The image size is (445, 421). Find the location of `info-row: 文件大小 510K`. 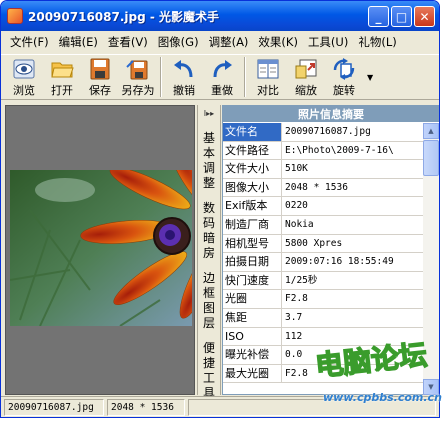

info-row: 文件大小 510K is located at coordinates (323, 169).